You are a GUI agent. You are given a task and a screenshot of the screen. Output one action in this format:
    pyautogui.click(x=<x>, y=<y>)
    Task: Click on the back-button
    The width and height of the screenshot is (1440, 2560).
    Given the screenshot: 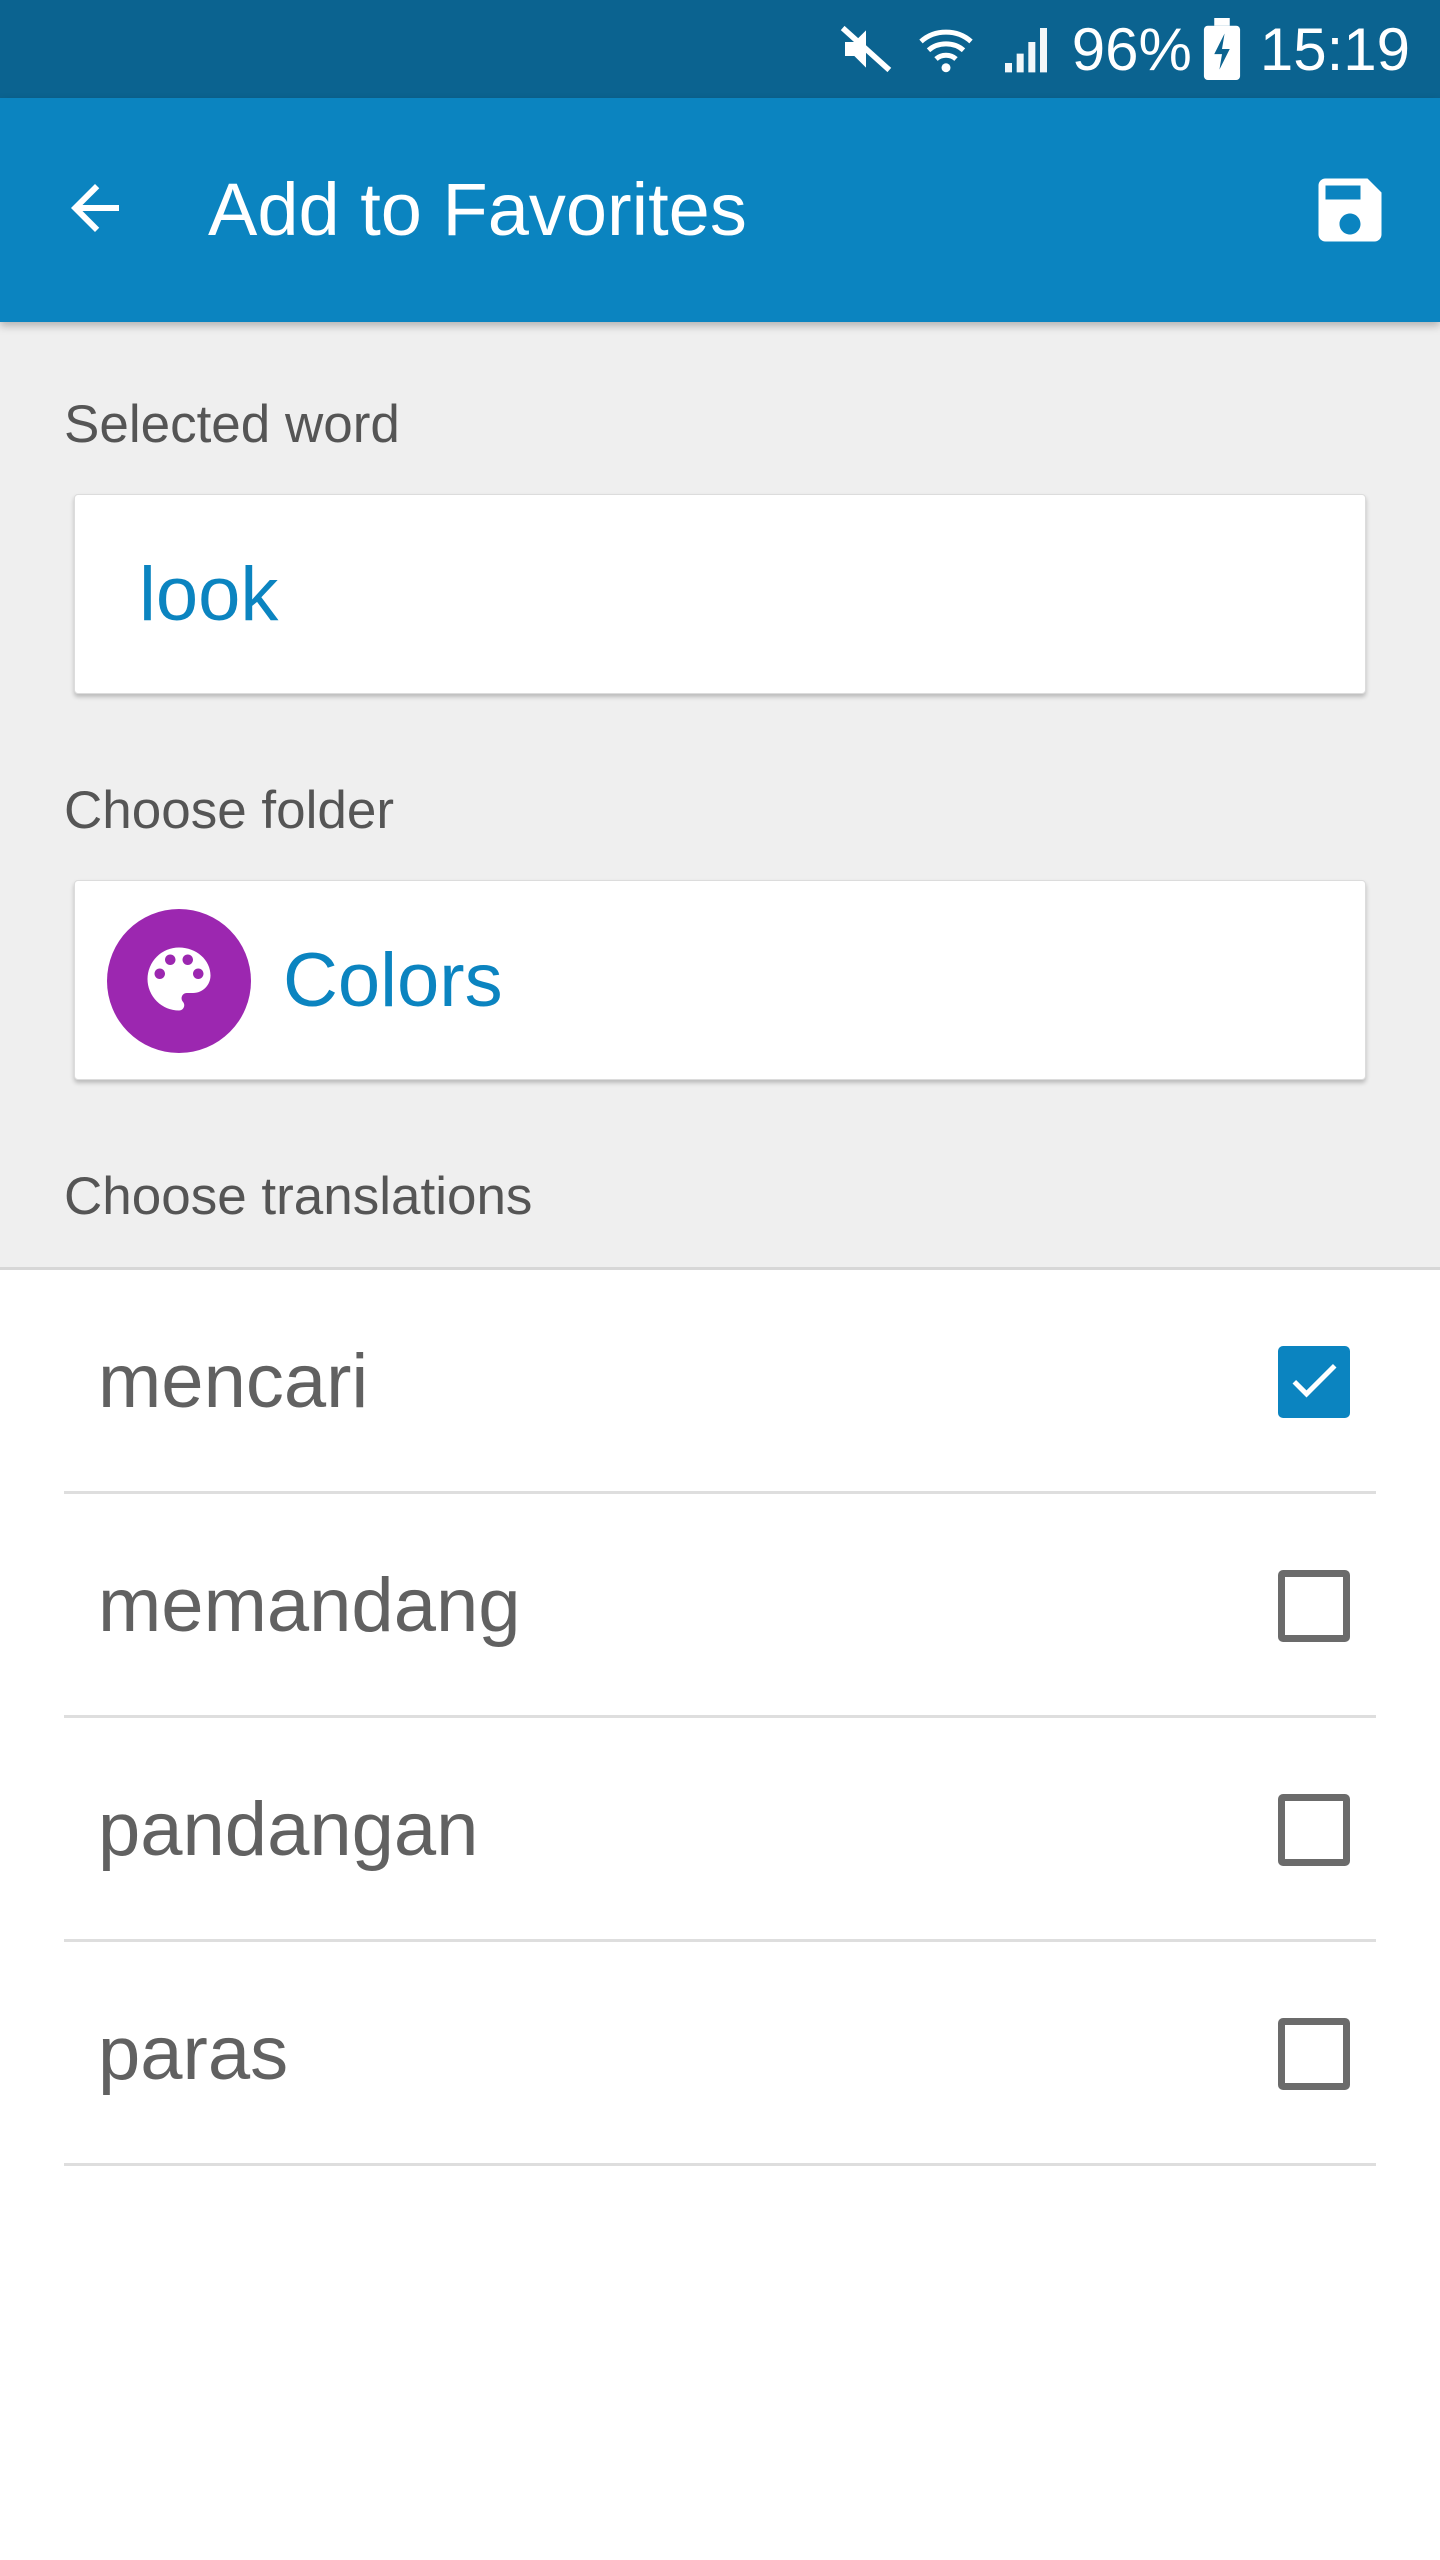 What is the action you would take?
    pyautogui.click(x=95, y=210)
    